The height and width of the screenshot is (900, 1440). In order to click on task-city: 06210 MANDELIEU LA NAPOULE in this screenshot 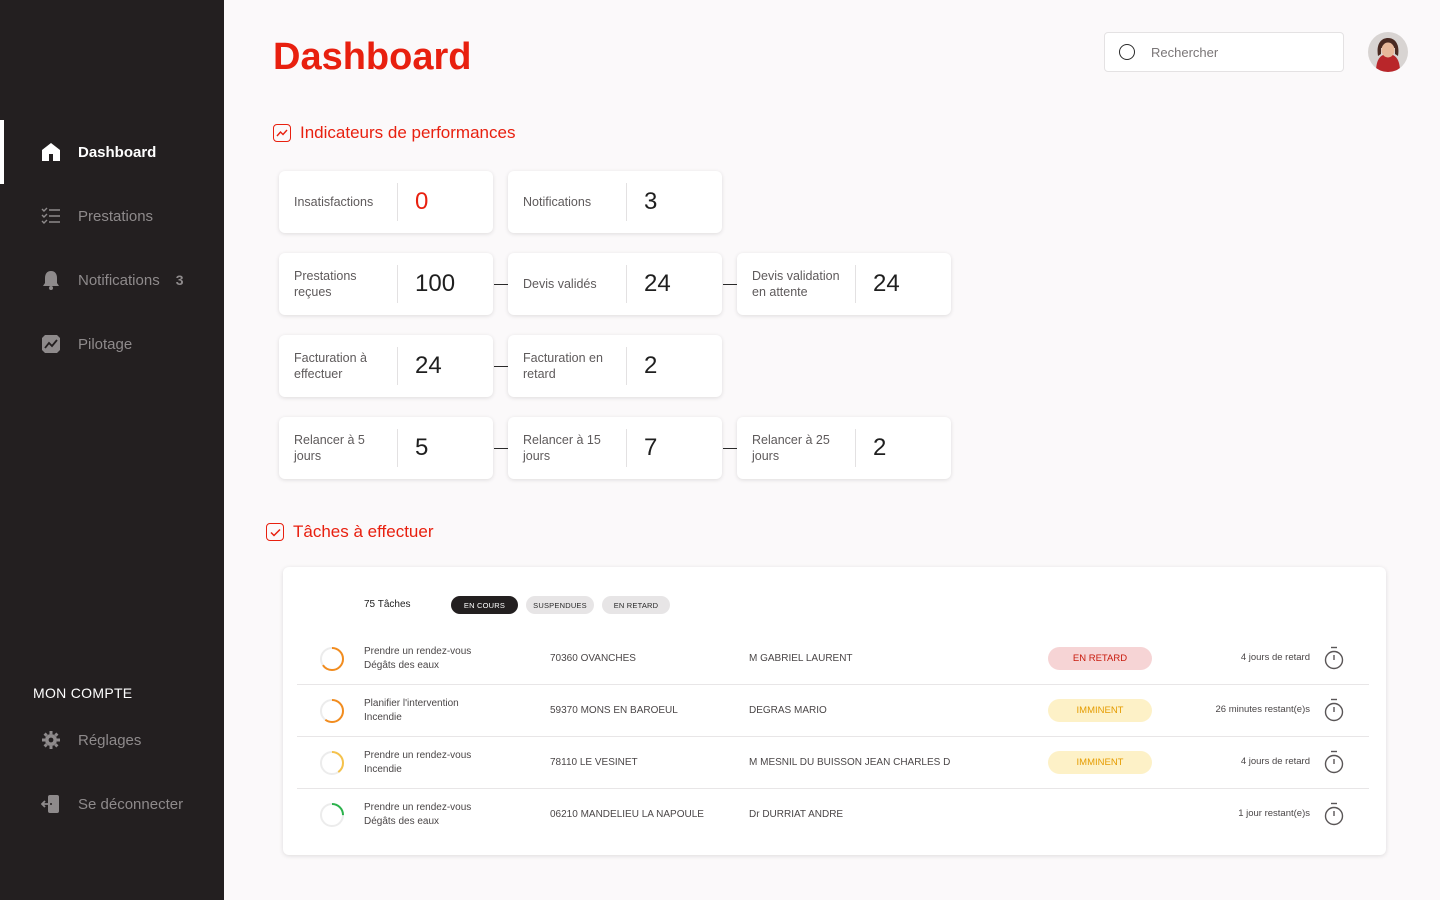, I will do `click(627, 814)`.